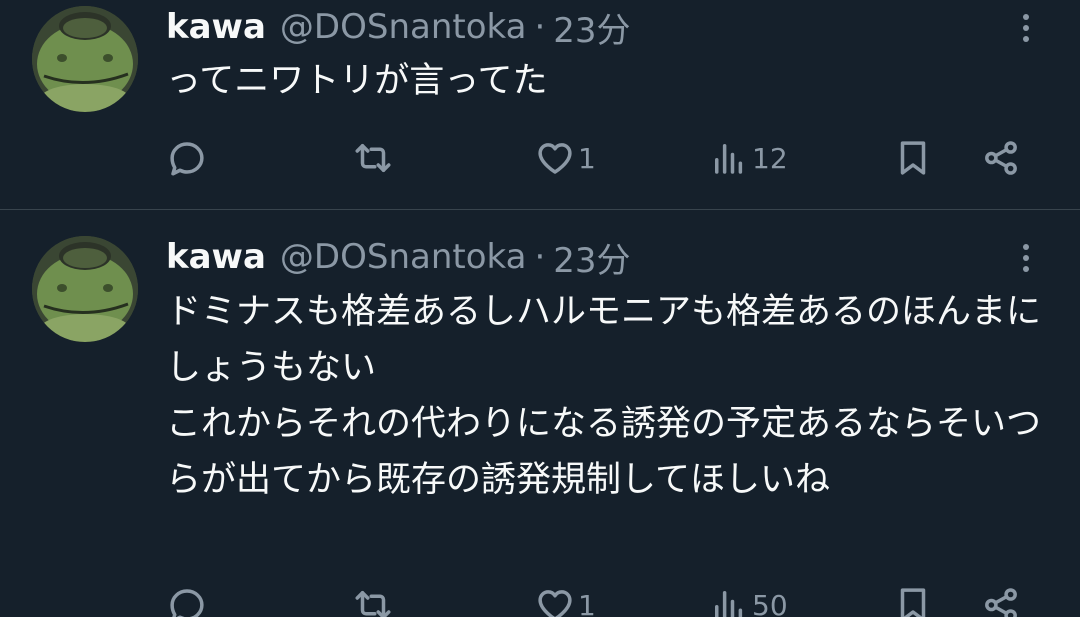 The height and width of the screenshot is (617, 1080). I want to click on view-count: 50, so click(770, 602).